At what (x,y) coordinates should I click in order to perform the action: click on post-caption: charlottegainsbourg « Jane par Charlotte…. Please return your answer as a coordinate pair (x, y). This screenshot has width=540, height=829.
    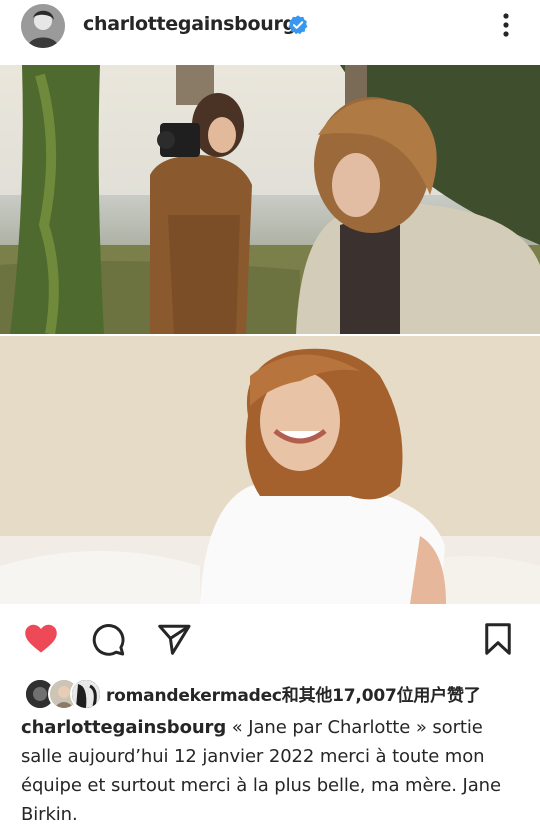
    Looking at the image, I should click on (271, 771).